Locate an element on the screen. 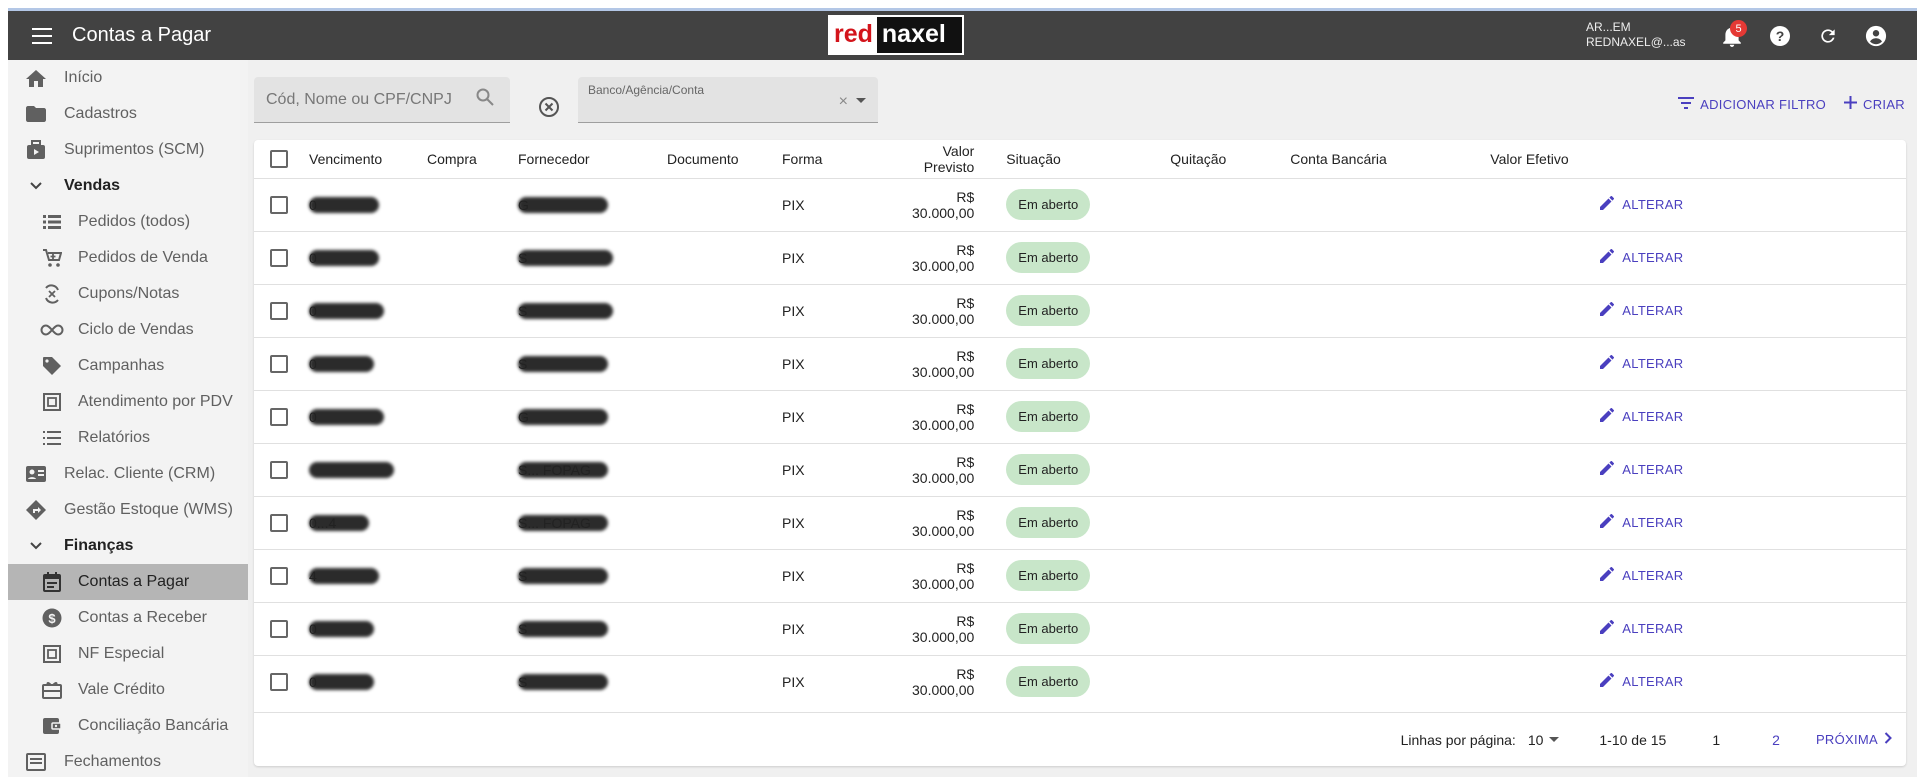  clear-search-icon is located at coordinates (550, 108).